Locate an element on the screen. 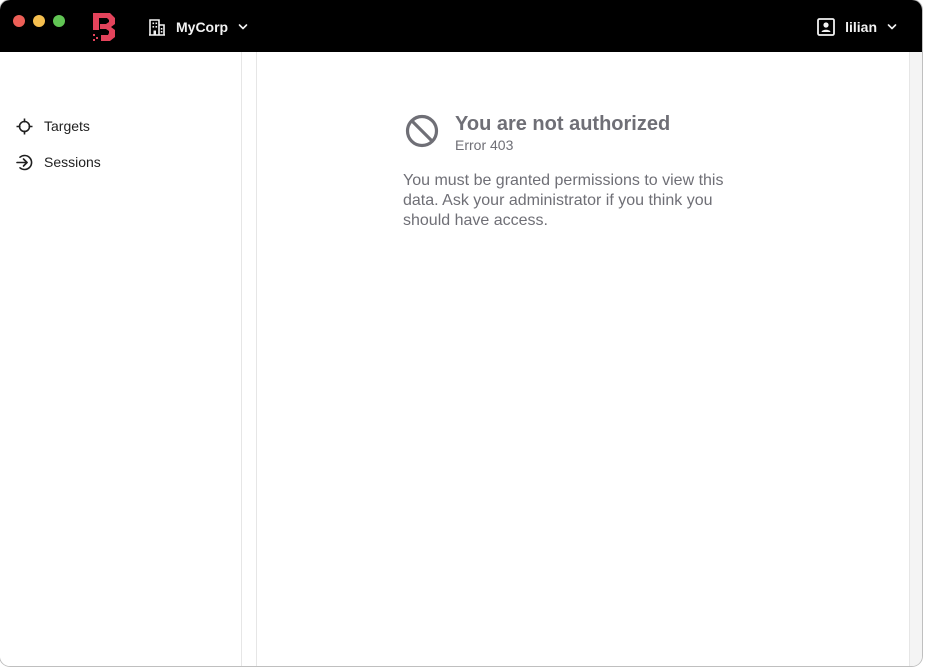 Image resolution: width=925 pixels, height=668 pixels. prohibited-icon is located at coordinates (422, 131).